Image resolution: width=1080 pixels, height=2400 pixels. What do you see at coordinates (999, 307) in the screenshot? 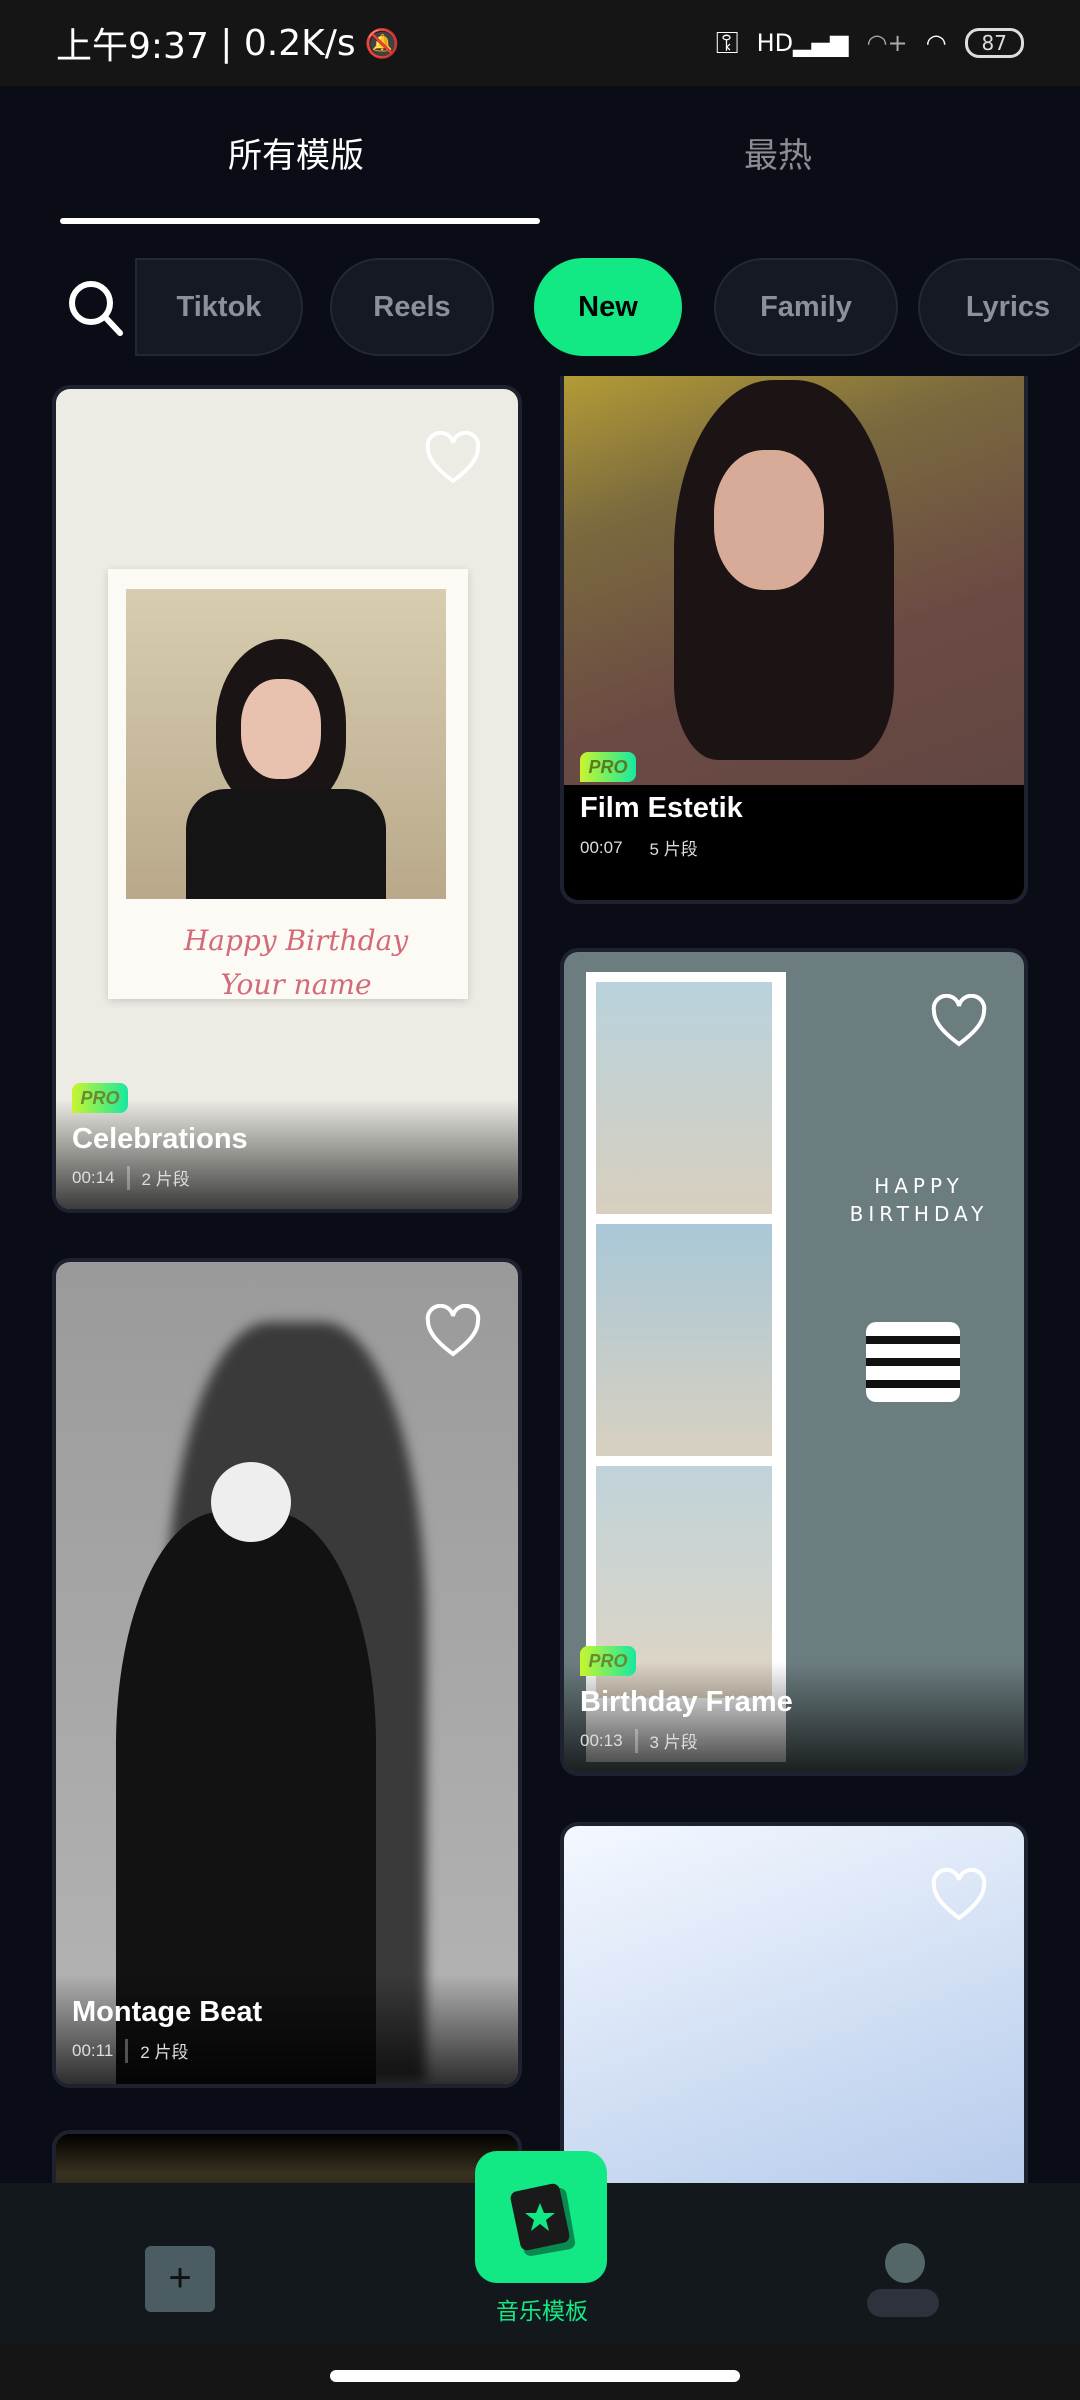
I see `chip-lyrics: Lyrics` at bounding box center [999, 307].